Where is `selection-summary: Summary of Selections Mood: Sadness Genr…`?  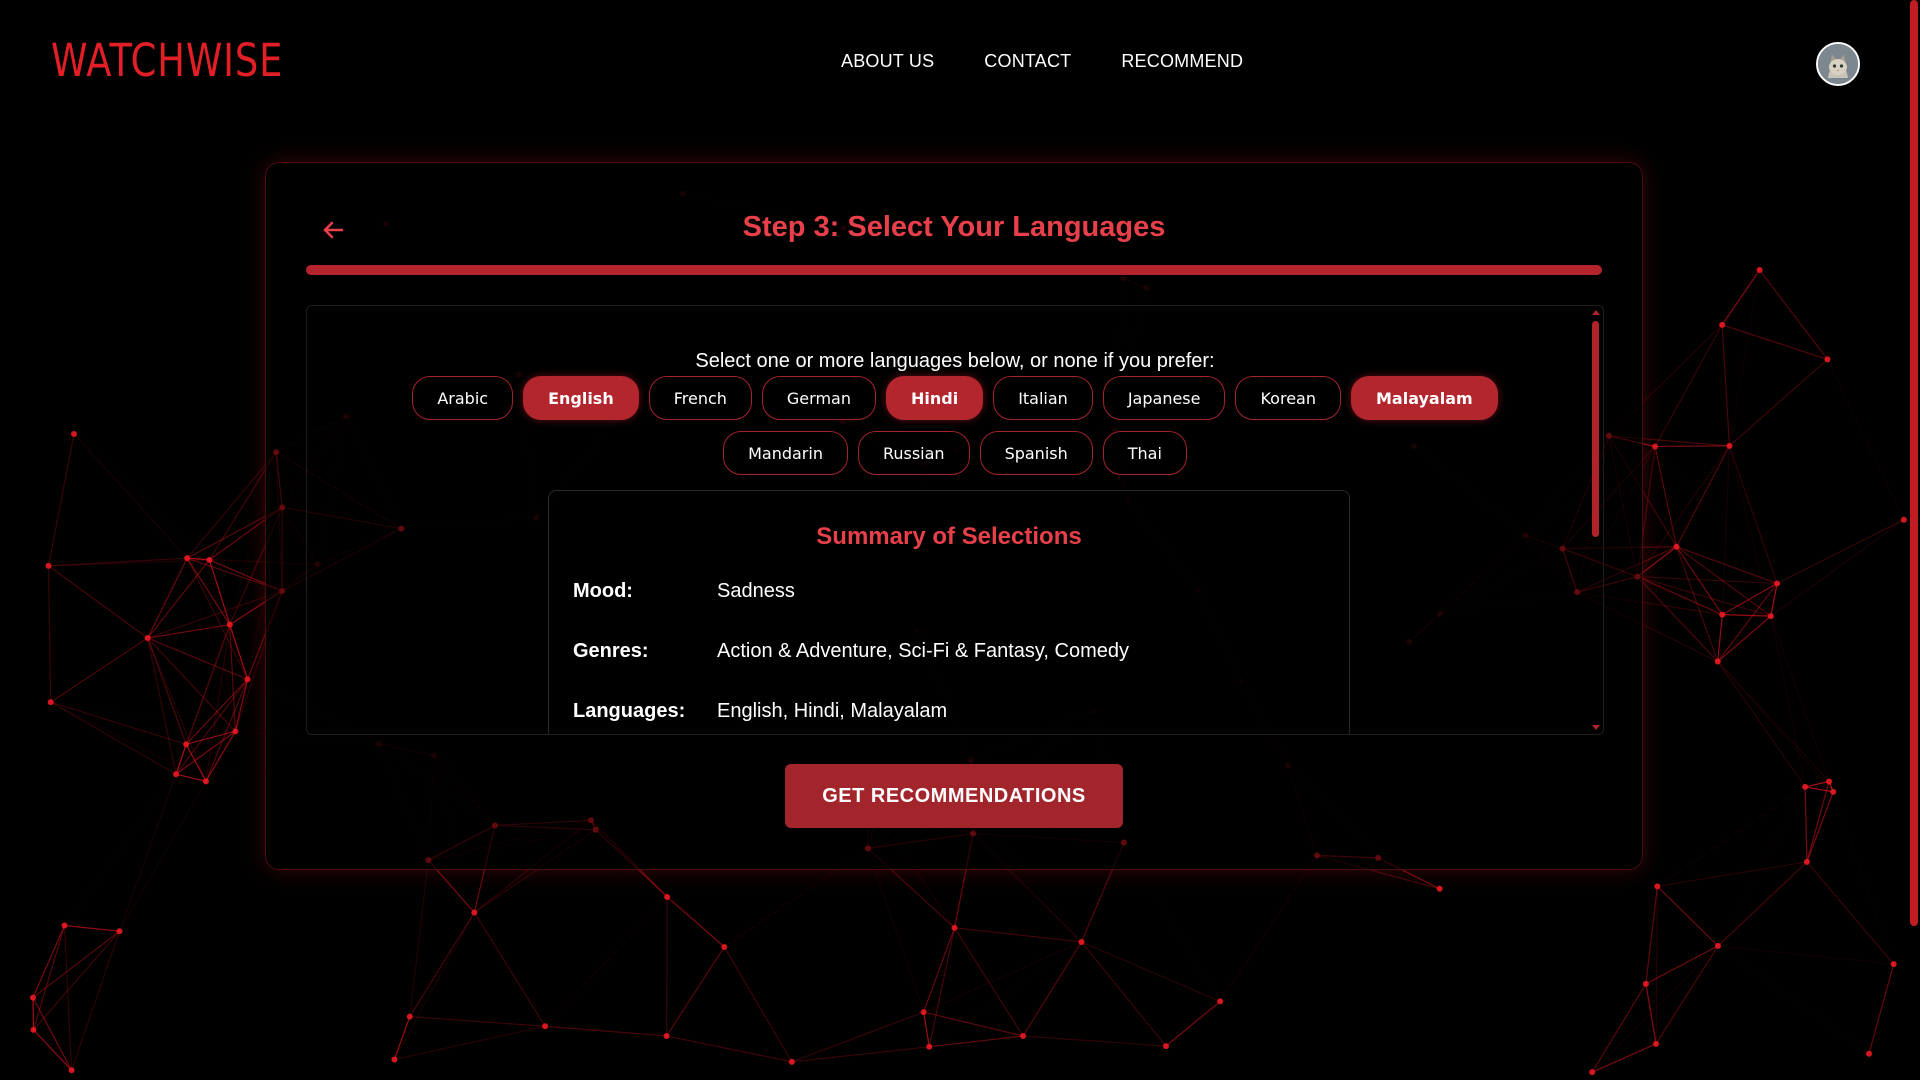 selection-summary: Summary of Selections Mood: Sadness Genr… is located at coordinates (949, 612).